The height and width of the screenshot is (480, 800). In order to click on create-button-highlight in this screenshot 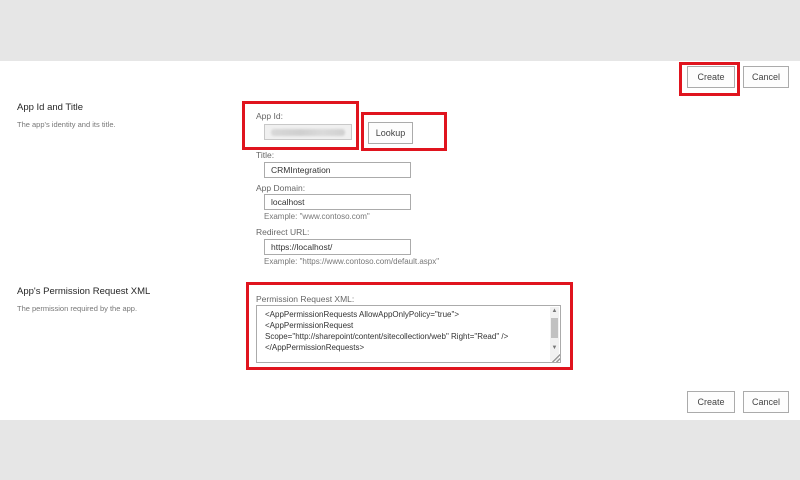, I will do `click(709, 79)`.